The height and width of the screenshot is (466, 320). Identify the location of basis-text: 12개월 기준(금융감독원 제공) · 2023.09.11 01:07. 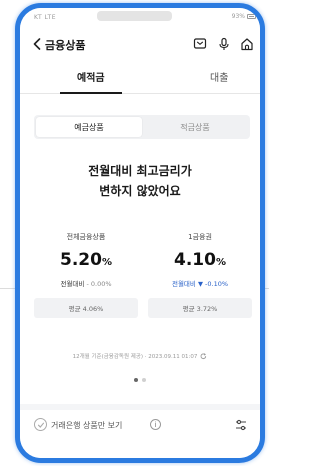
(135, 357).